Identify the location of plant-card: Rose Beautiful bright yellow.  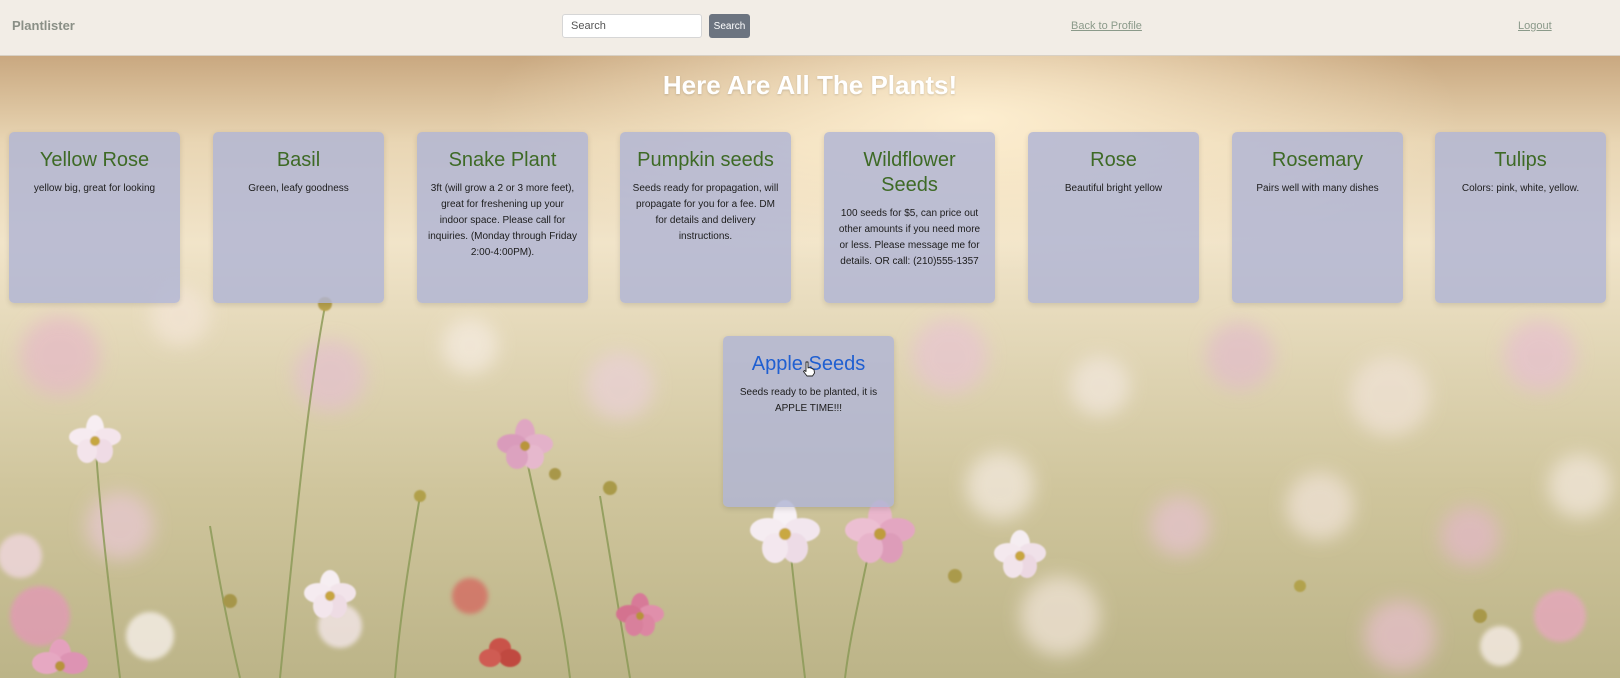
(1113, 217).